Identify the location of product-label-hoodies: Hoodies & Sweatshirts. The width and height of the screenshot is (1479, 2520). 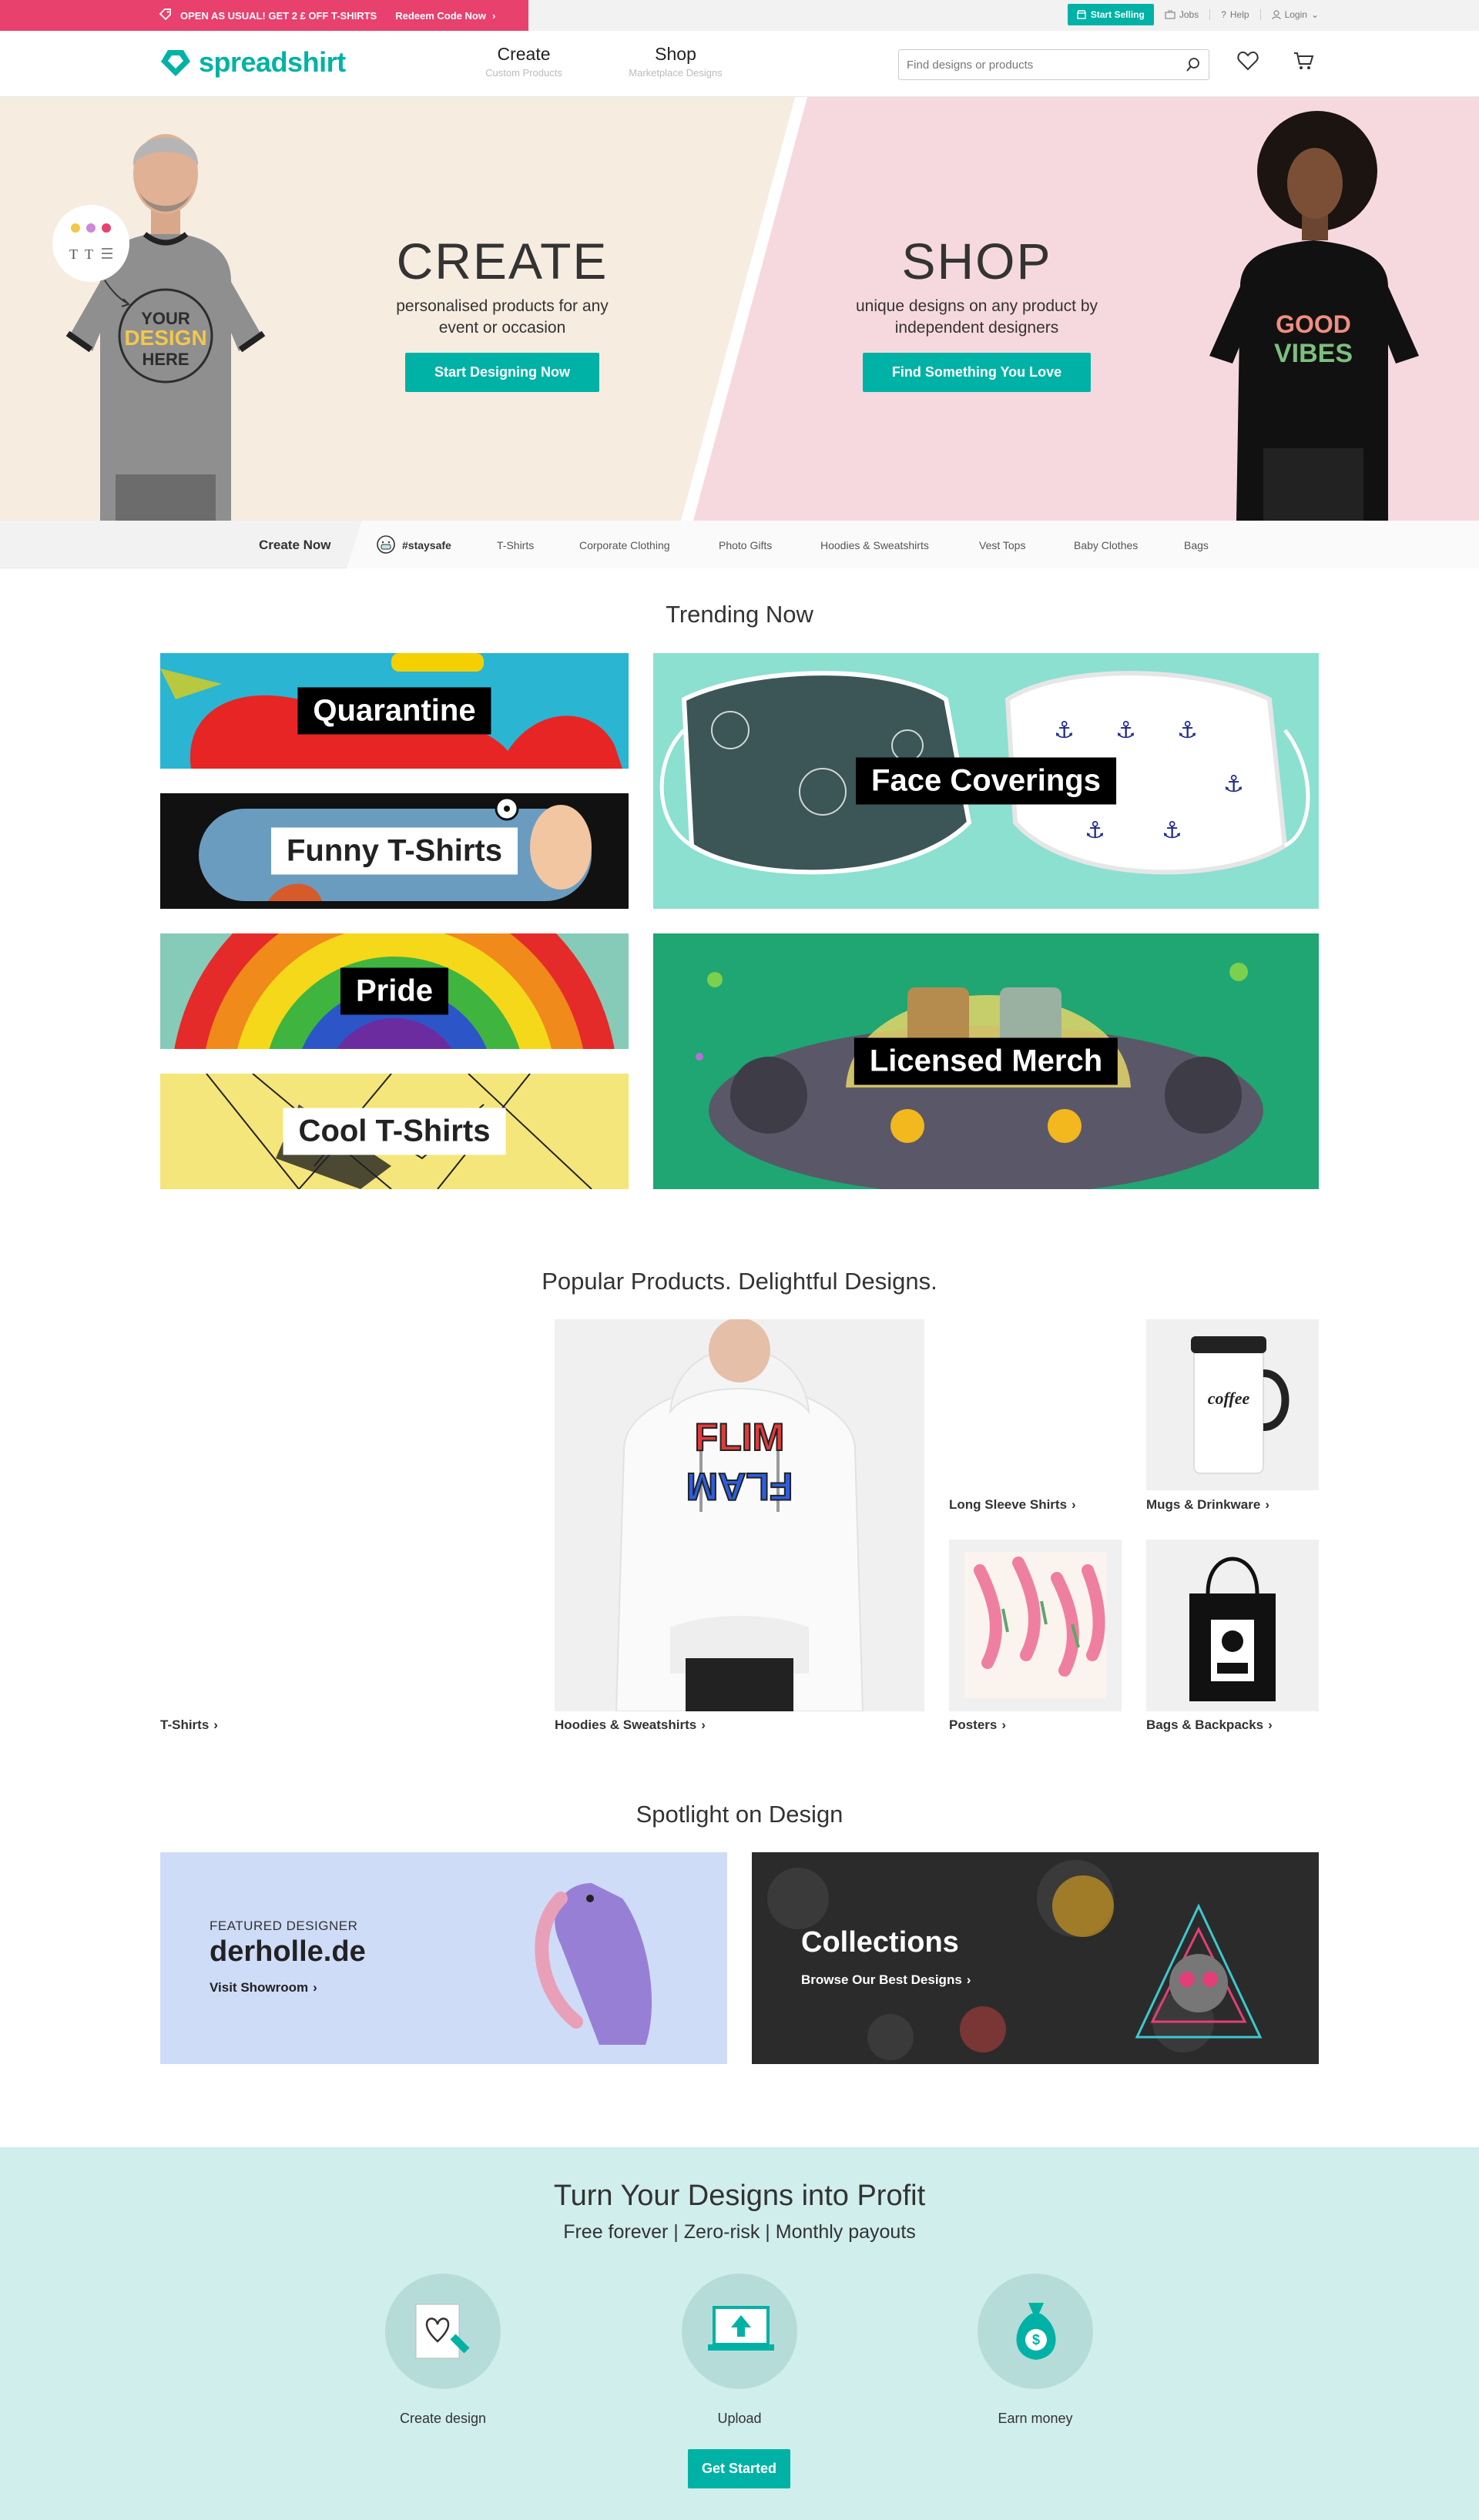
(626, 1725).